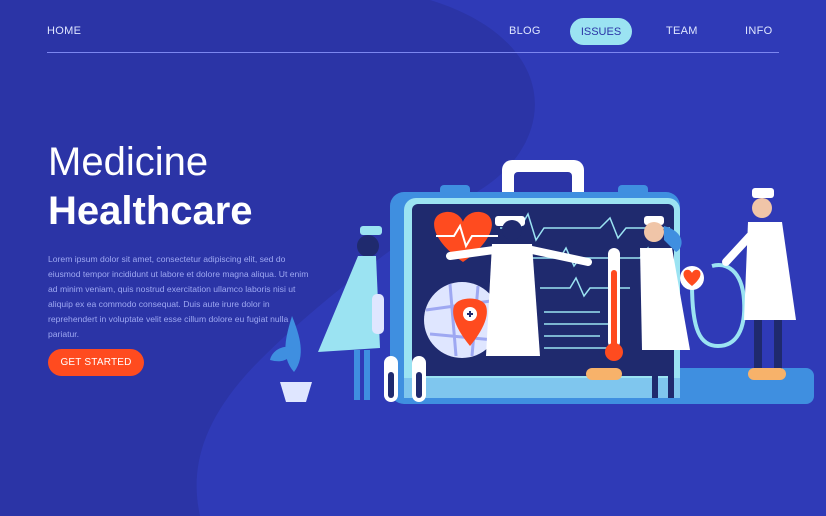 The width and height of the screenshot is (826, 516). What do you see at coordinates (692, 278) in the screenshot?
I see `heart-badge-icon` at bounding box center [692, 278].